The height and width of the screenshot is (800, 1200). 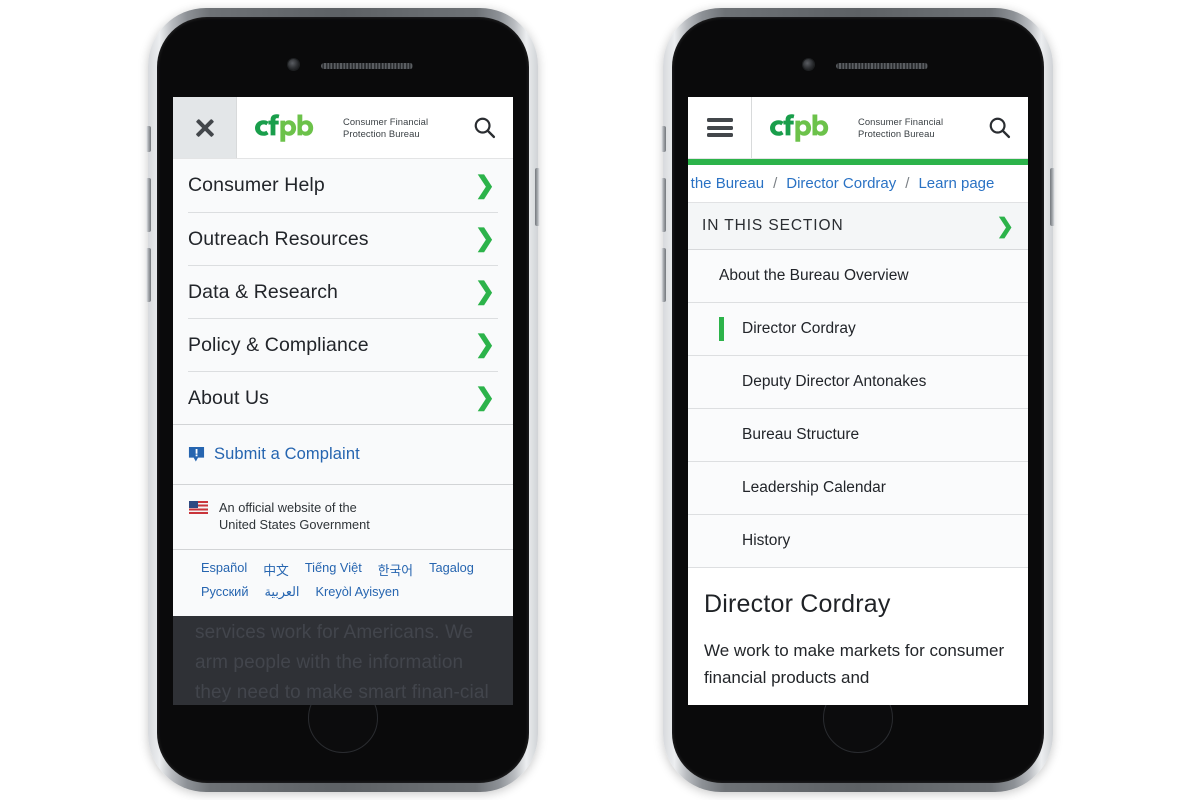 I want to click on complaint-bubble-icon, so click(x=196, y=454).